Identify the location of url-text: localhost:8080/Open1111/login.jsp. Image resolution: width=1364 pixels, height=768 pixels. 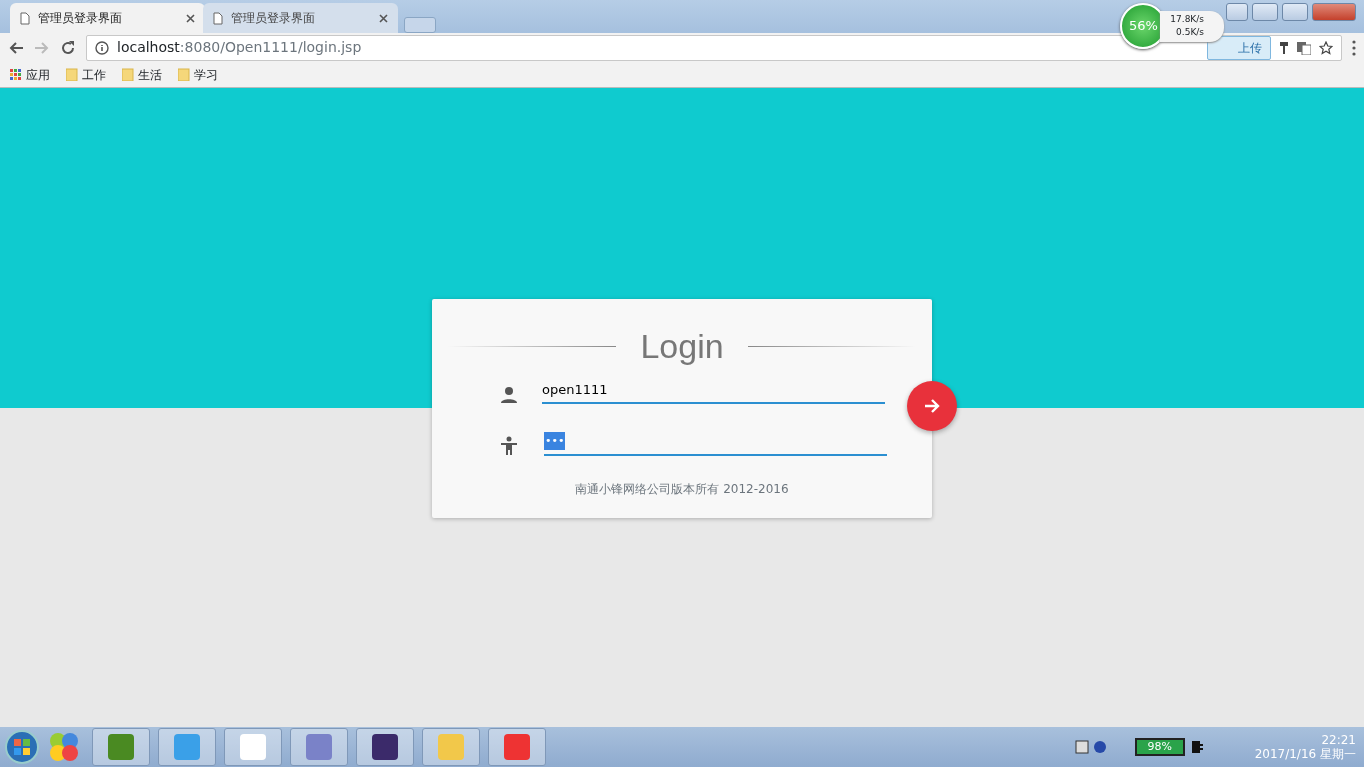
(239, 47).